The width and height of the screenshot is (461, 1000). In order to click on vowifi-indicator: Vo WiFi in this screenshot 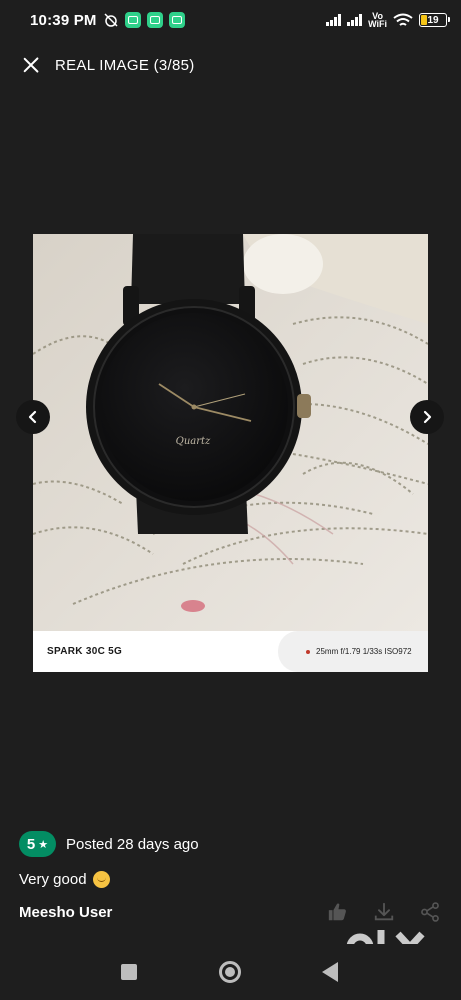, I will do `click(377, 20)`.